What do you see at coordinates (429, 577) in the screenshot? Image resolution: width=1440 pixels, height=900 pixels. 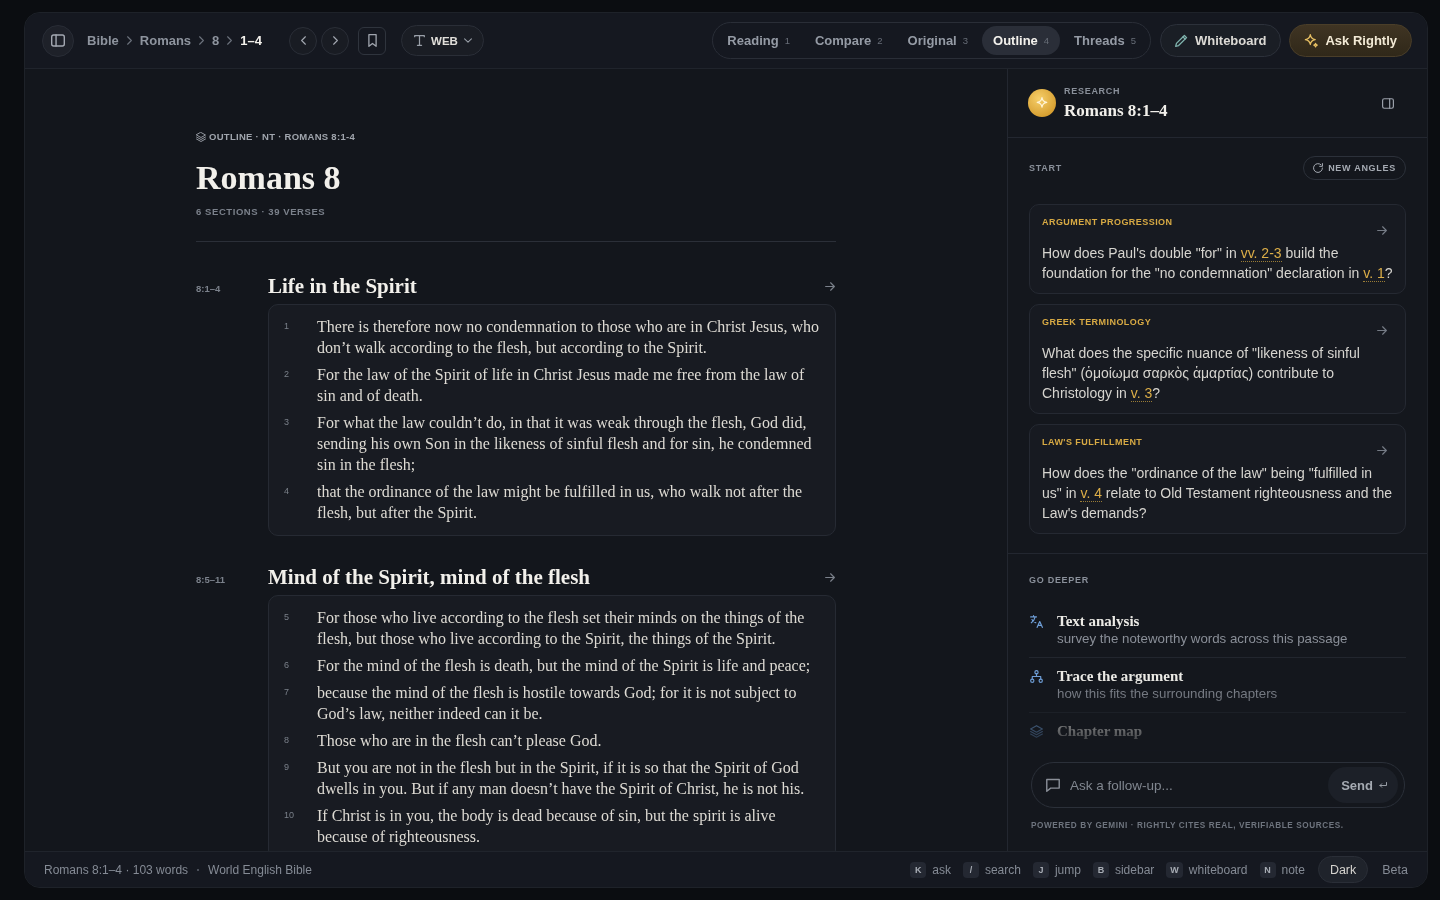 I see `section-heading: Mind of the Spirit, mind of the flesh` at bounding box center [429, 577].